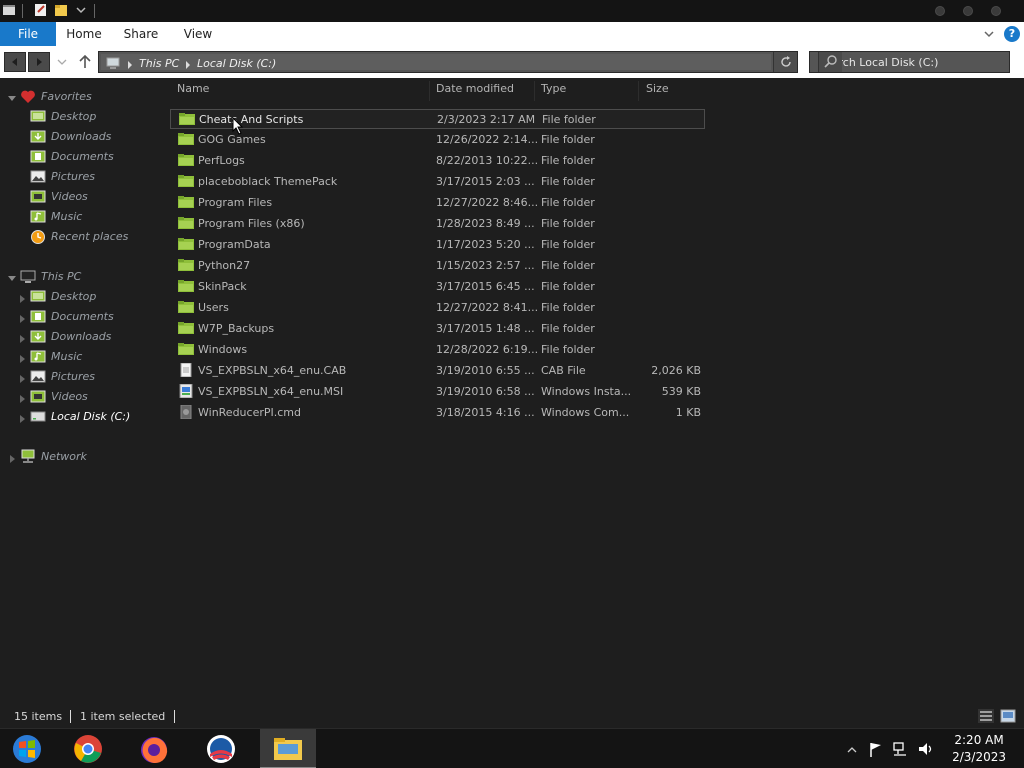  What do you see at coordinates (88, 337) in the screenshot?
I see `sidebar-item-pc-downloads: Downloads` at bounding box center [88, 337].